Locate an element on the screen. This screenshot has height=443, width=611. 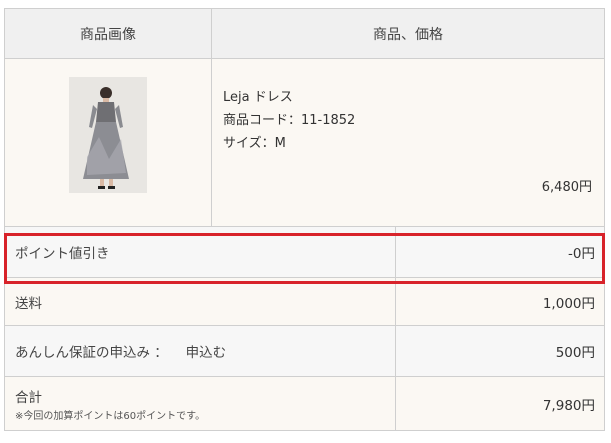
point-discount-row: ポイント値引き -0円 is located at coordinates (304, 252).